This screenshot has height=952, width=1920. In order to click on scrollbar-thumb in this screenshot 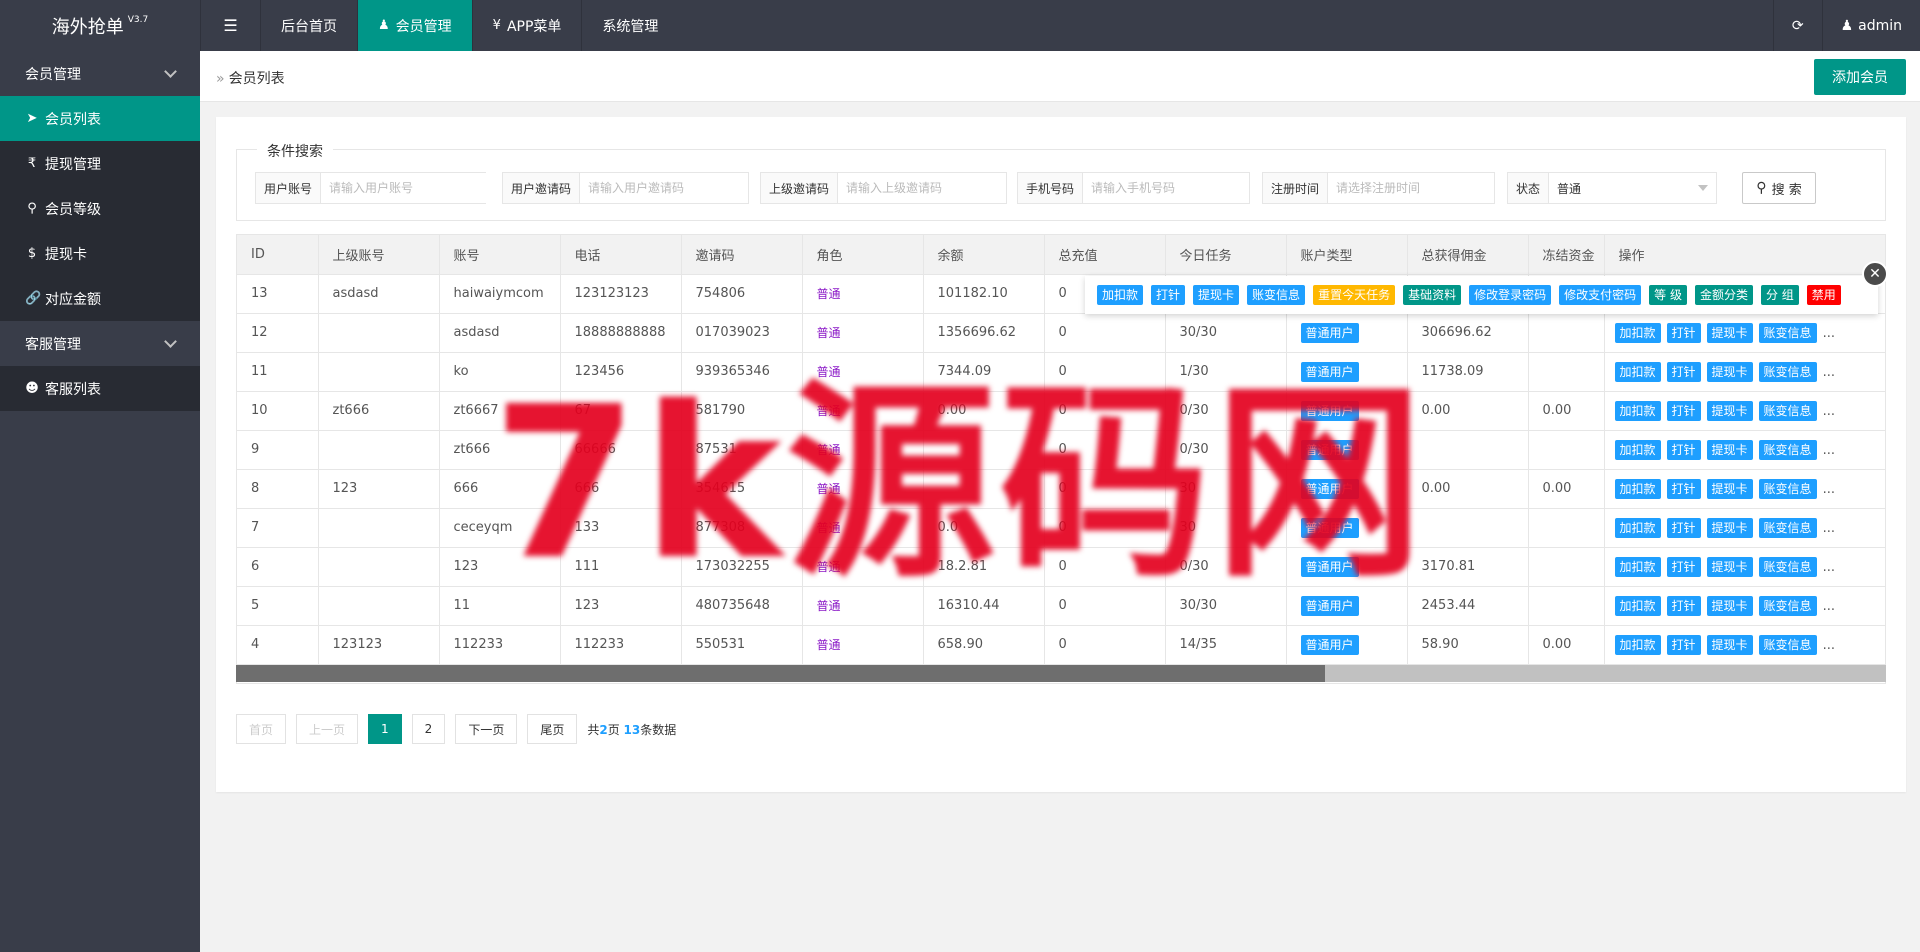, I will do `click(780, 673)`.